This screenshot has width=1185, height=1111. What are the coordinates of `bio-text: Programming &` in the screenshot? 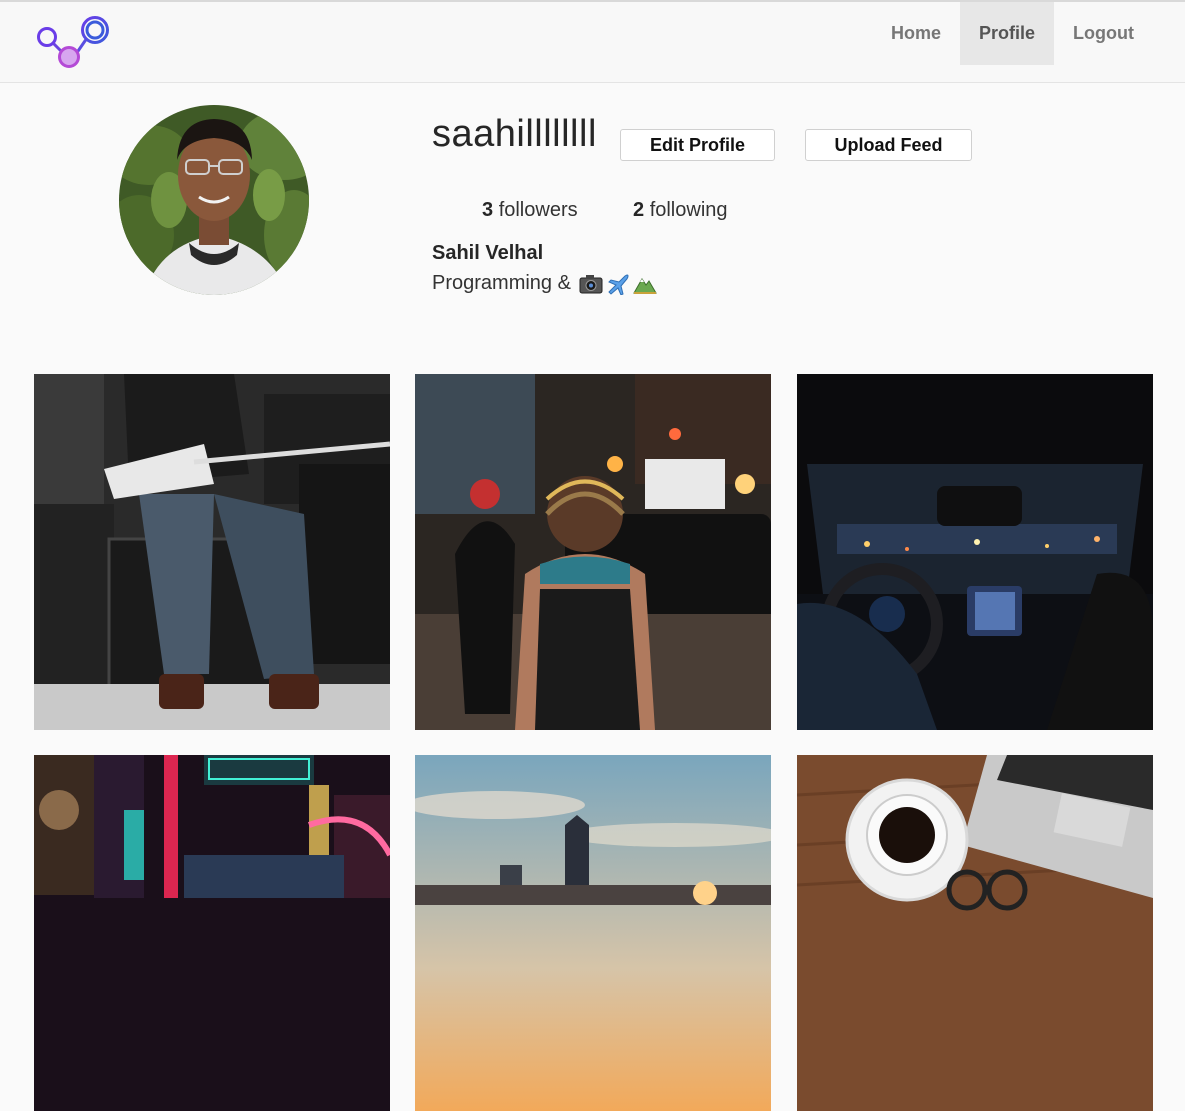 It's located at (501, 283).